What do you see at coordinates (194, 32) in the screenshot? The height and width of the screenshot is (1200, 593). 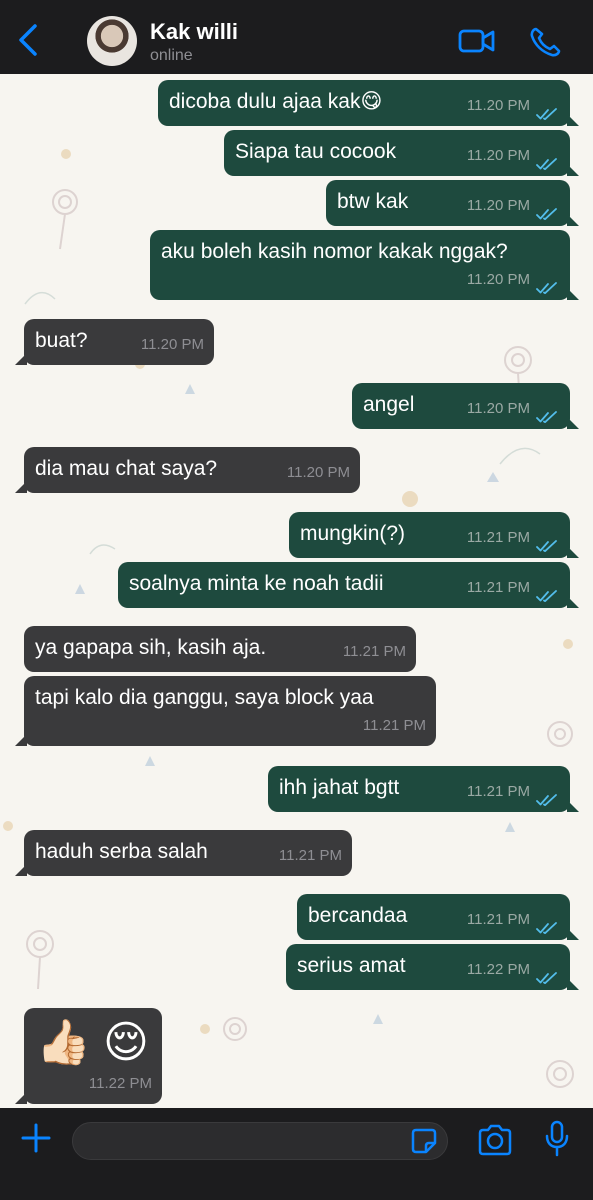 I see `contact-name: Kak willi` at bounding box center [194, 32].